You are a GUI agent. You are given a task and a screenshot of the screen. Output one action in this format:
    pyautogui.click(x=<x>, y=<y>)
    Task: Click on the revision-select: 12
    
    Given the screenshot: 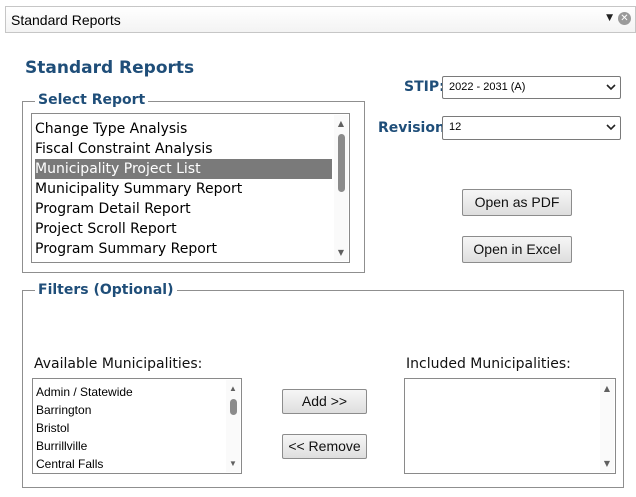 What is the action you would take?
    pyautogui.click(x=531, y=128)
    